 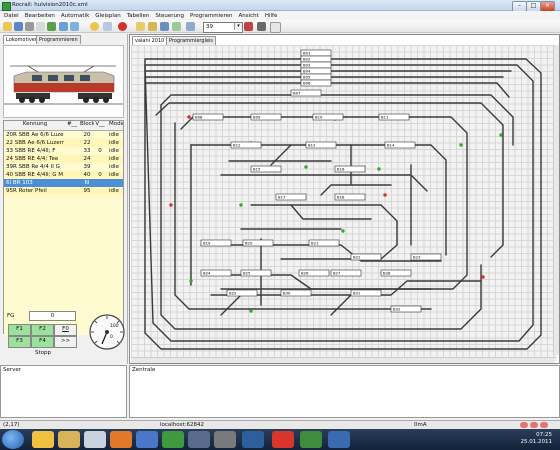 What do you see at coordinates (406, 309) in the screenshot?
I see `track-block: B32` at bounding box center [406, 309].